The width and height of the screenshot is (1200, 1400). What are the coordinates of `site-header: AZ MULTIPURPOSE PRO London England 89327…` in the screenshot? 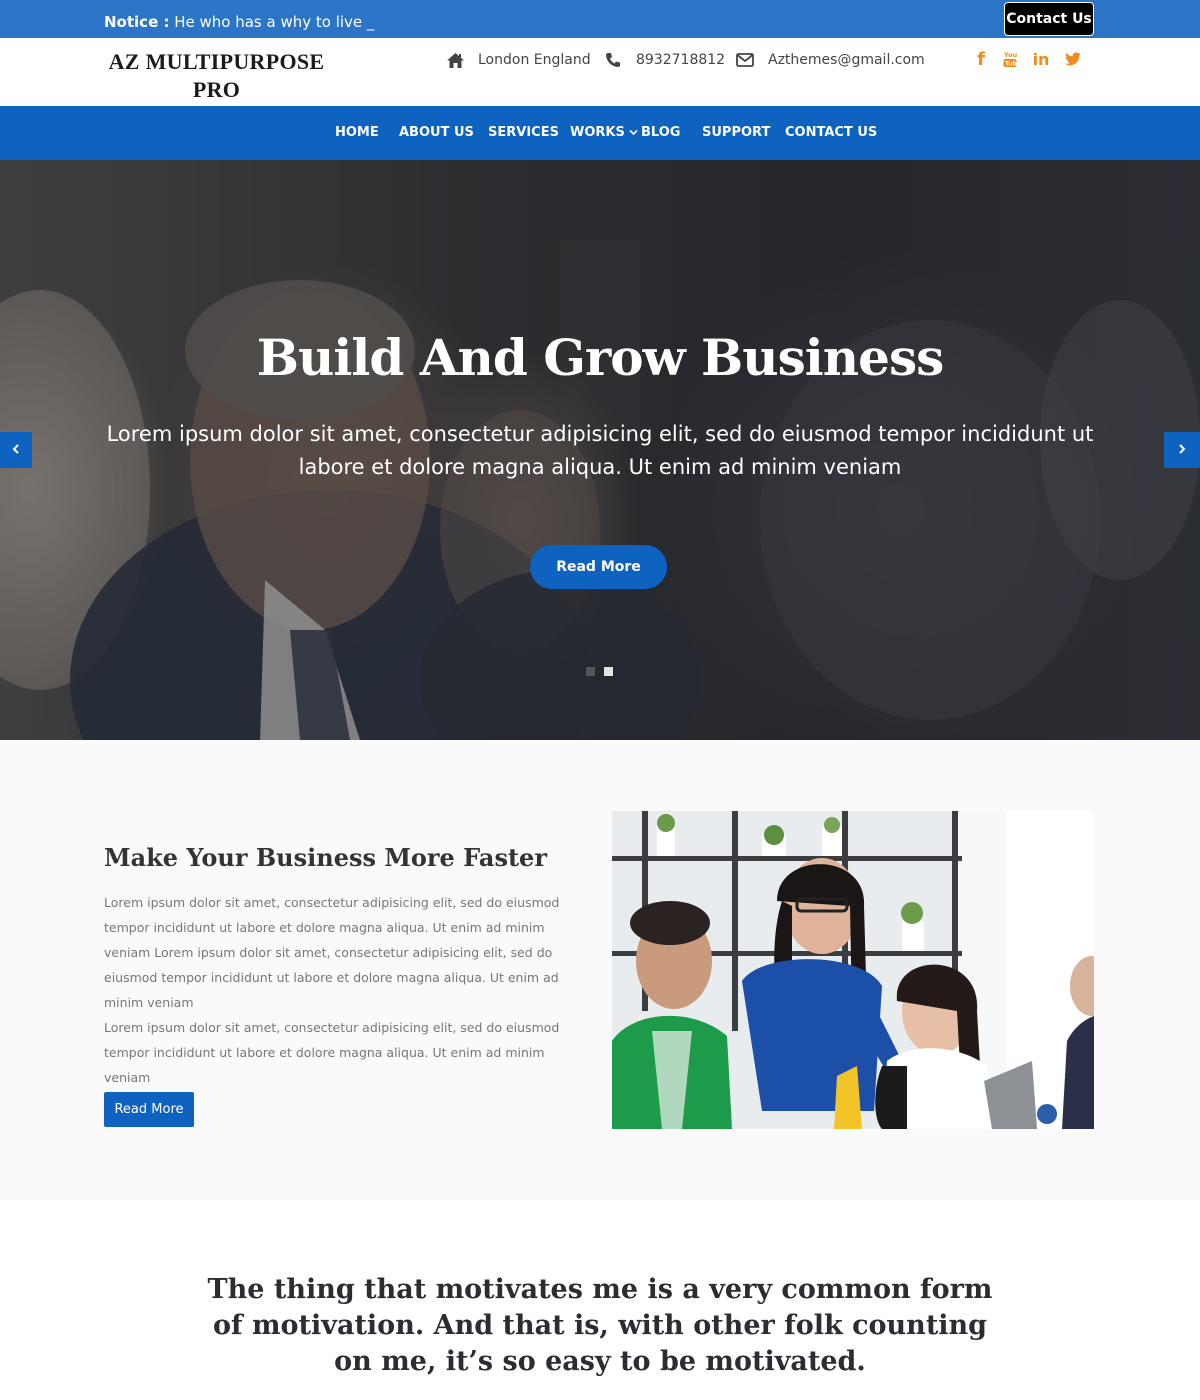 It's located at (600, 72).